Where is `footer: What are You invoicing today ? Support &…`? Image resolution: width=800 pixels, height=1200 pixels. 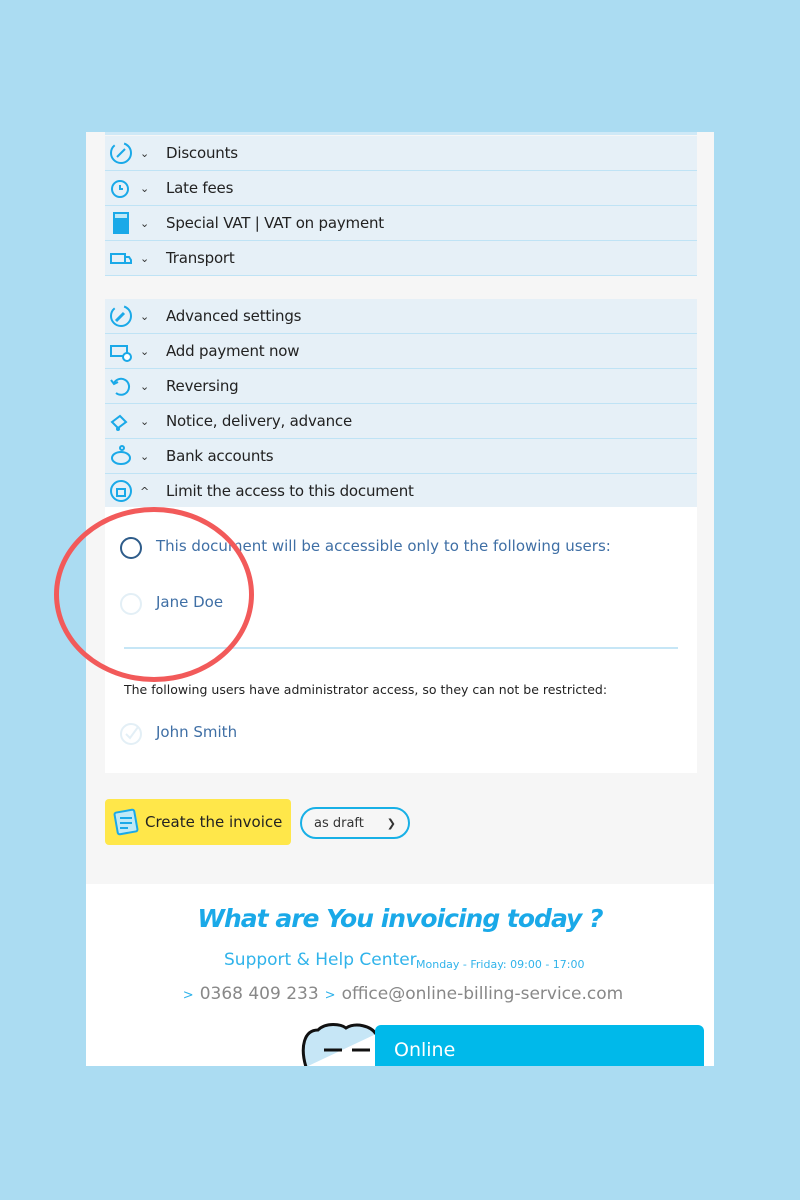 footer: What are You invoicing today ? Support &… is located at coordinates (400, 975).